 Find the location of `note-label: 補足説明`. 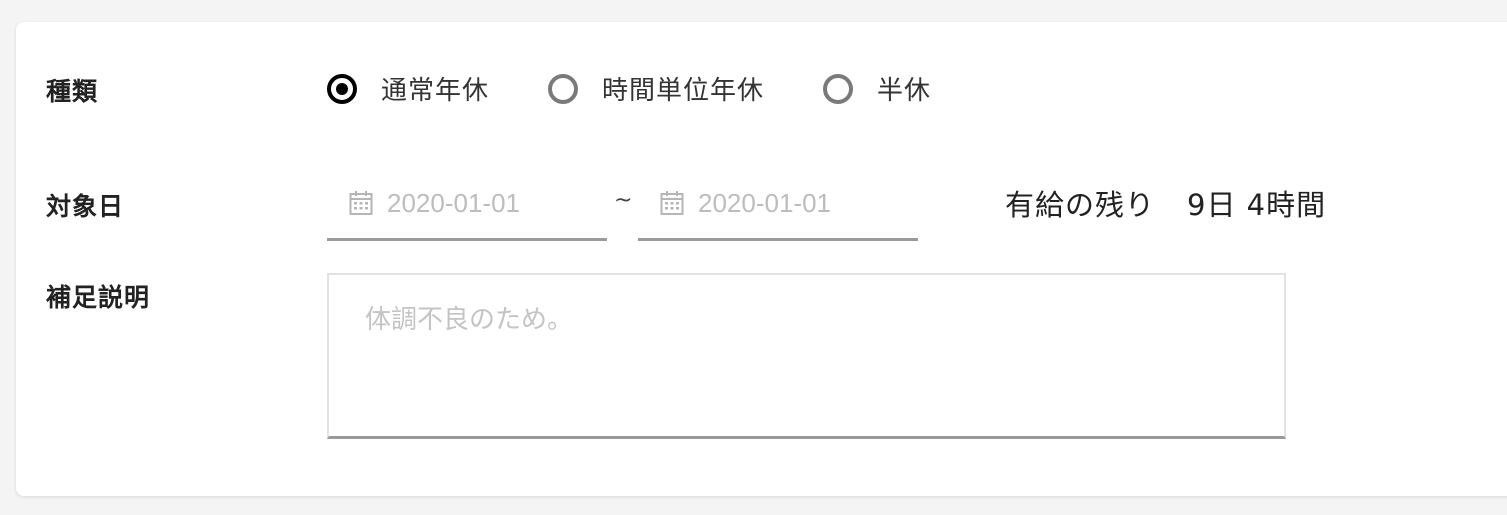

note-label: 補足説明 is located at coordinates (98, 297).